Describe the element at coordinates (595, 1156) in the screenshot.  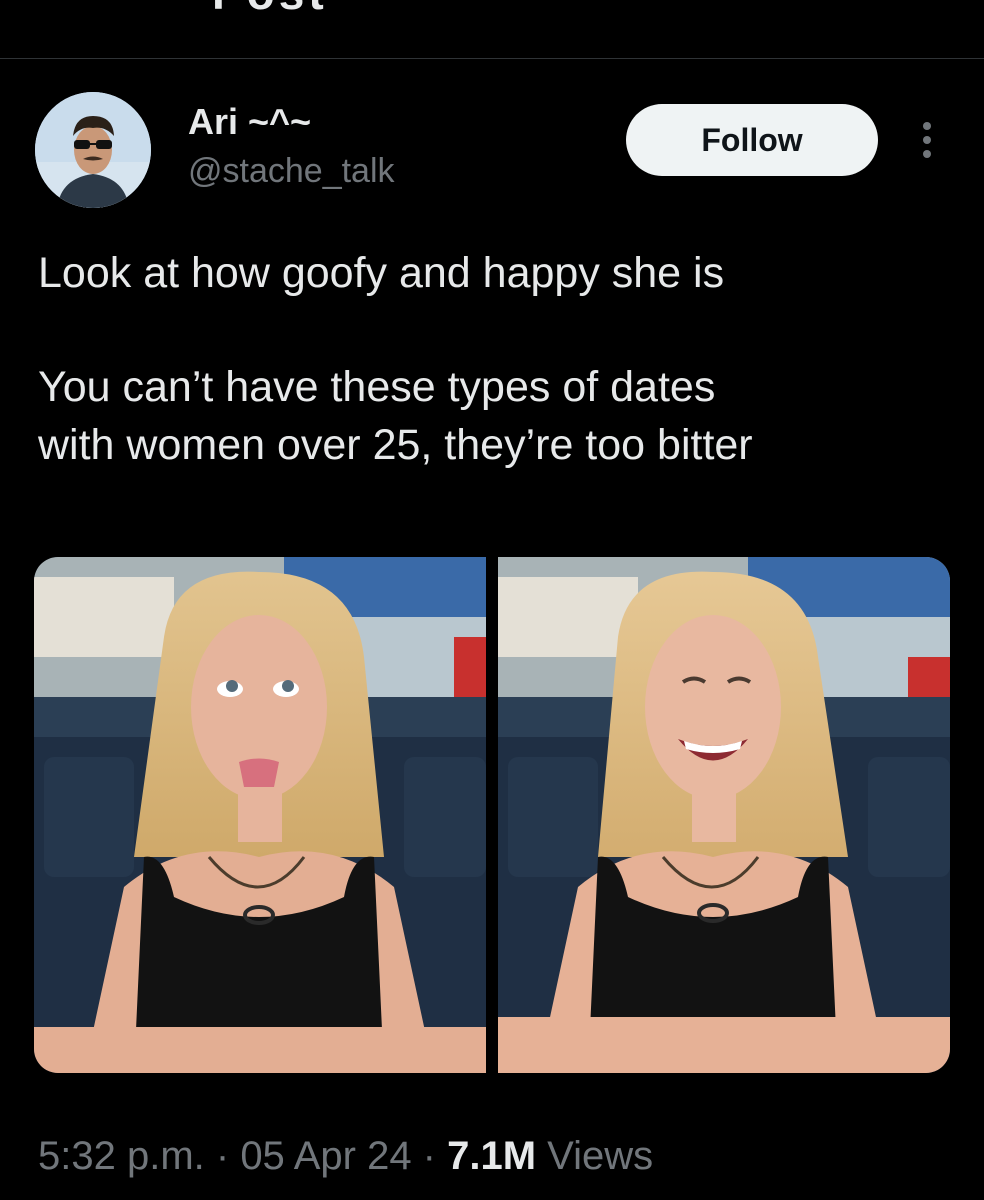
I see `views-label: Views` at that location.